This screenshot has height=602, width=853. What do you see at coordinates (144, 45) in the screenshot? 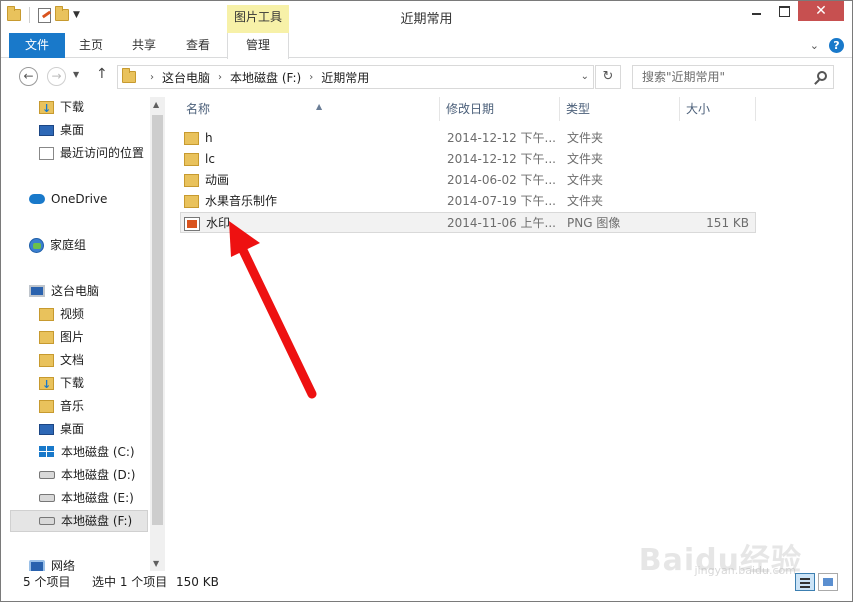
I see `tab-share: 共享` at bounding box center [144, 45].